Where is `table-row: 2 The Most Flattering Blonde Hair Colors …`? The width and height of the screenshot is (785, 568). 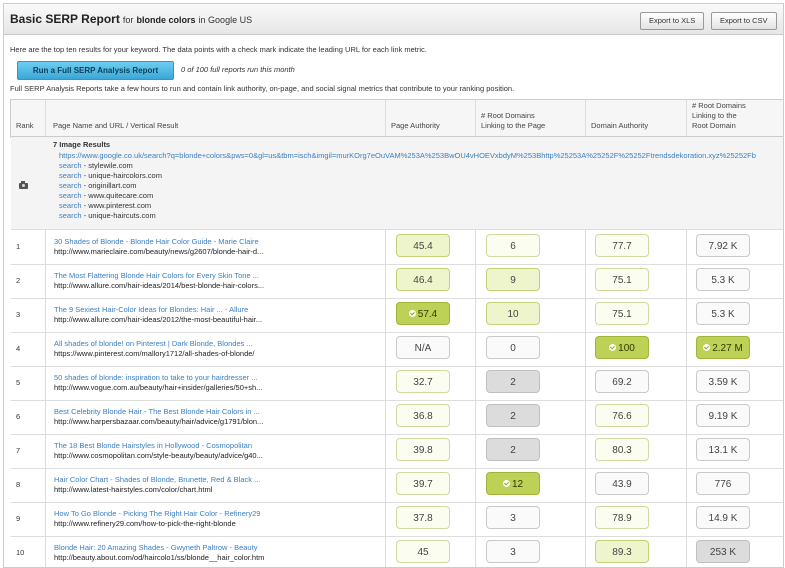
table-row: 2 The Most Flattering Blonde Hair Colors … is located at coordinates (397, 281).